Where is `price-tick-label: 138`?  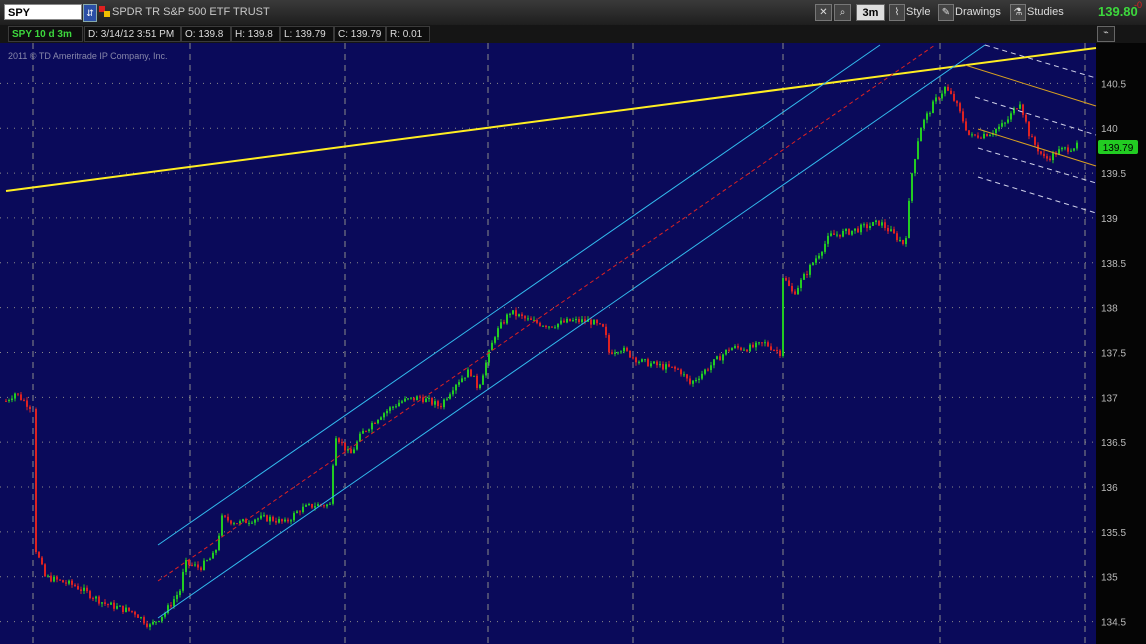 price-tick-label: 138 is located at coordinates (1109, 309).